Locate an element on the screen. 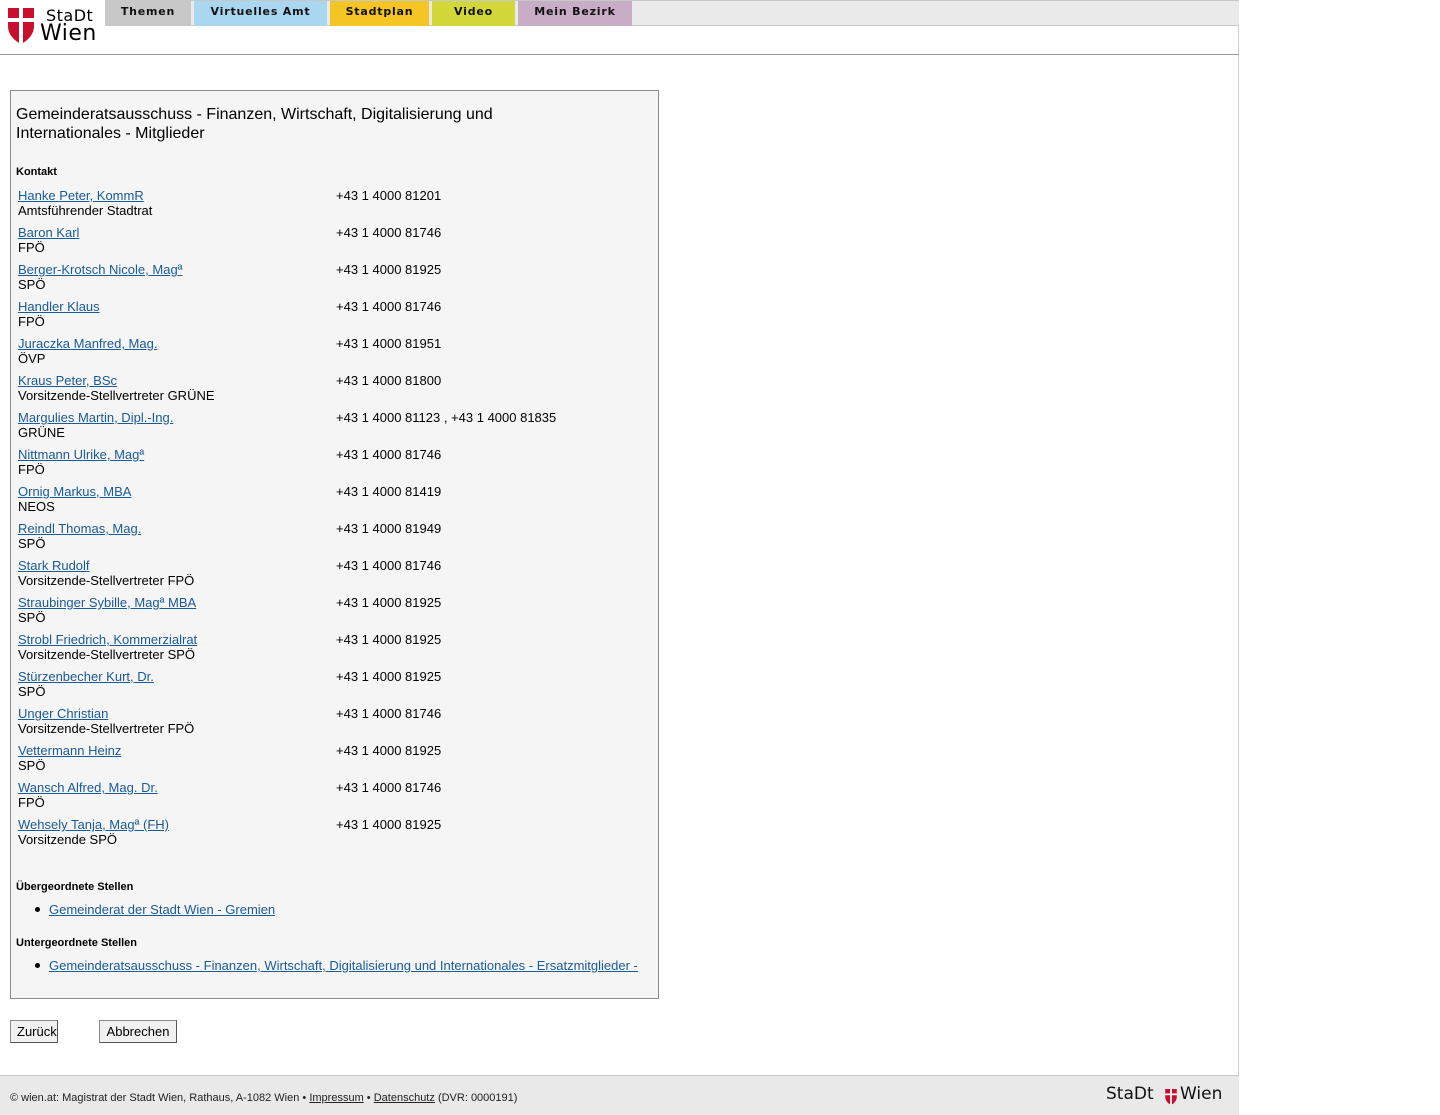 The width and height of the screenshot is (1440, 1115). subordinate-heading: Untergeordnete Stellen is located at coordinates (77, 943).